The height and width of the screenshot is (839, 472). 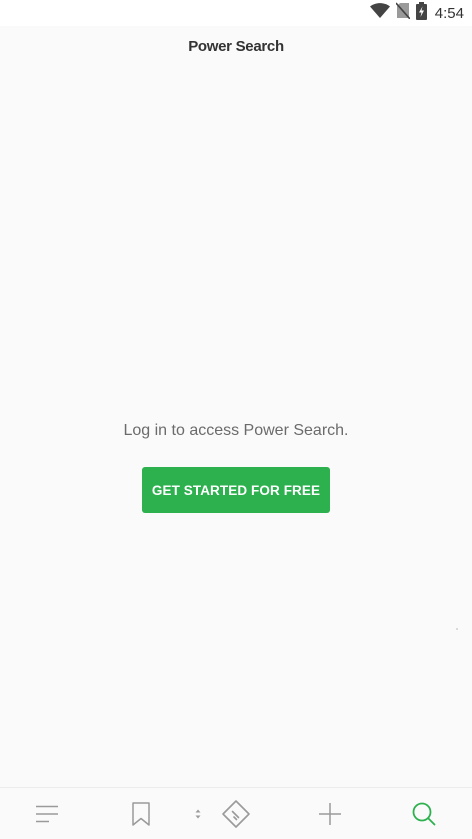 I want to click on nav-menu, so click(x=47, y=813).